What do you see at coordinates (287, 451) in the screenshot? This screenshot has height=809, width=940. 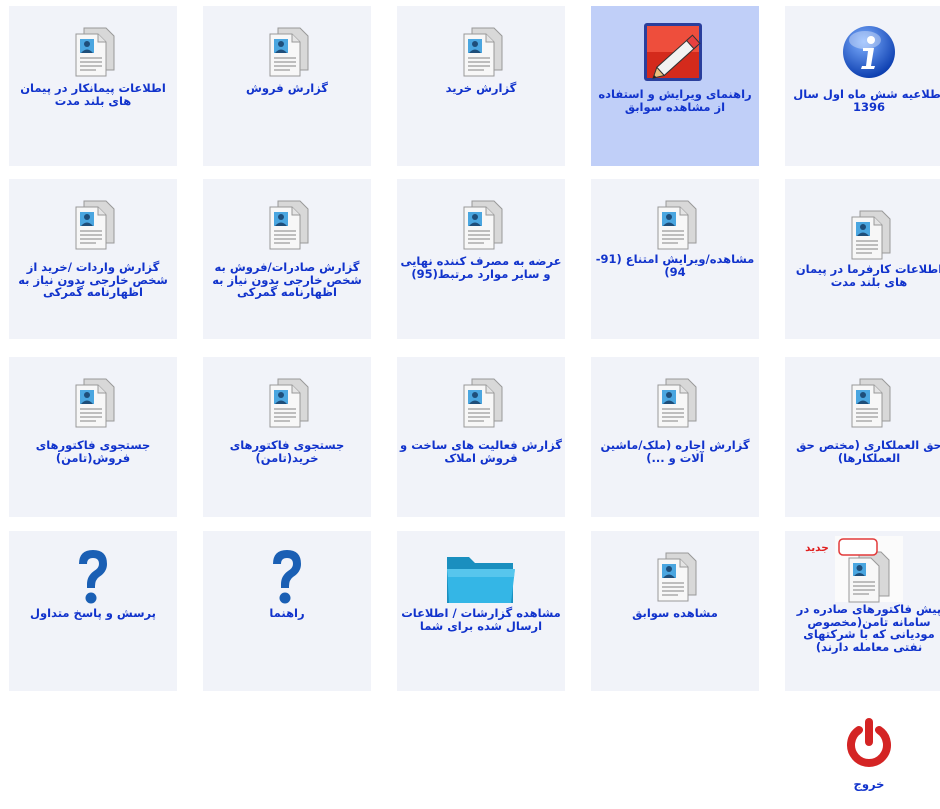 I see `tile-label: جستجوی فاکتورهای خرید(تامن)` at bounding box center [287, 451].